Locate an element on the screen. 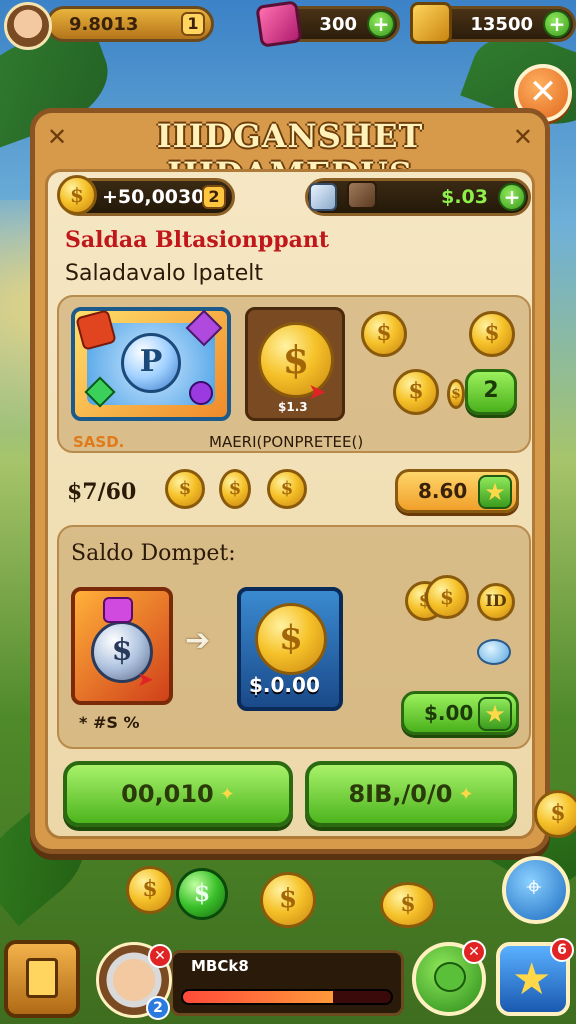 This screenshot has width=576, height=1024. coin-badge: ID is located at coordinates (496, 602).